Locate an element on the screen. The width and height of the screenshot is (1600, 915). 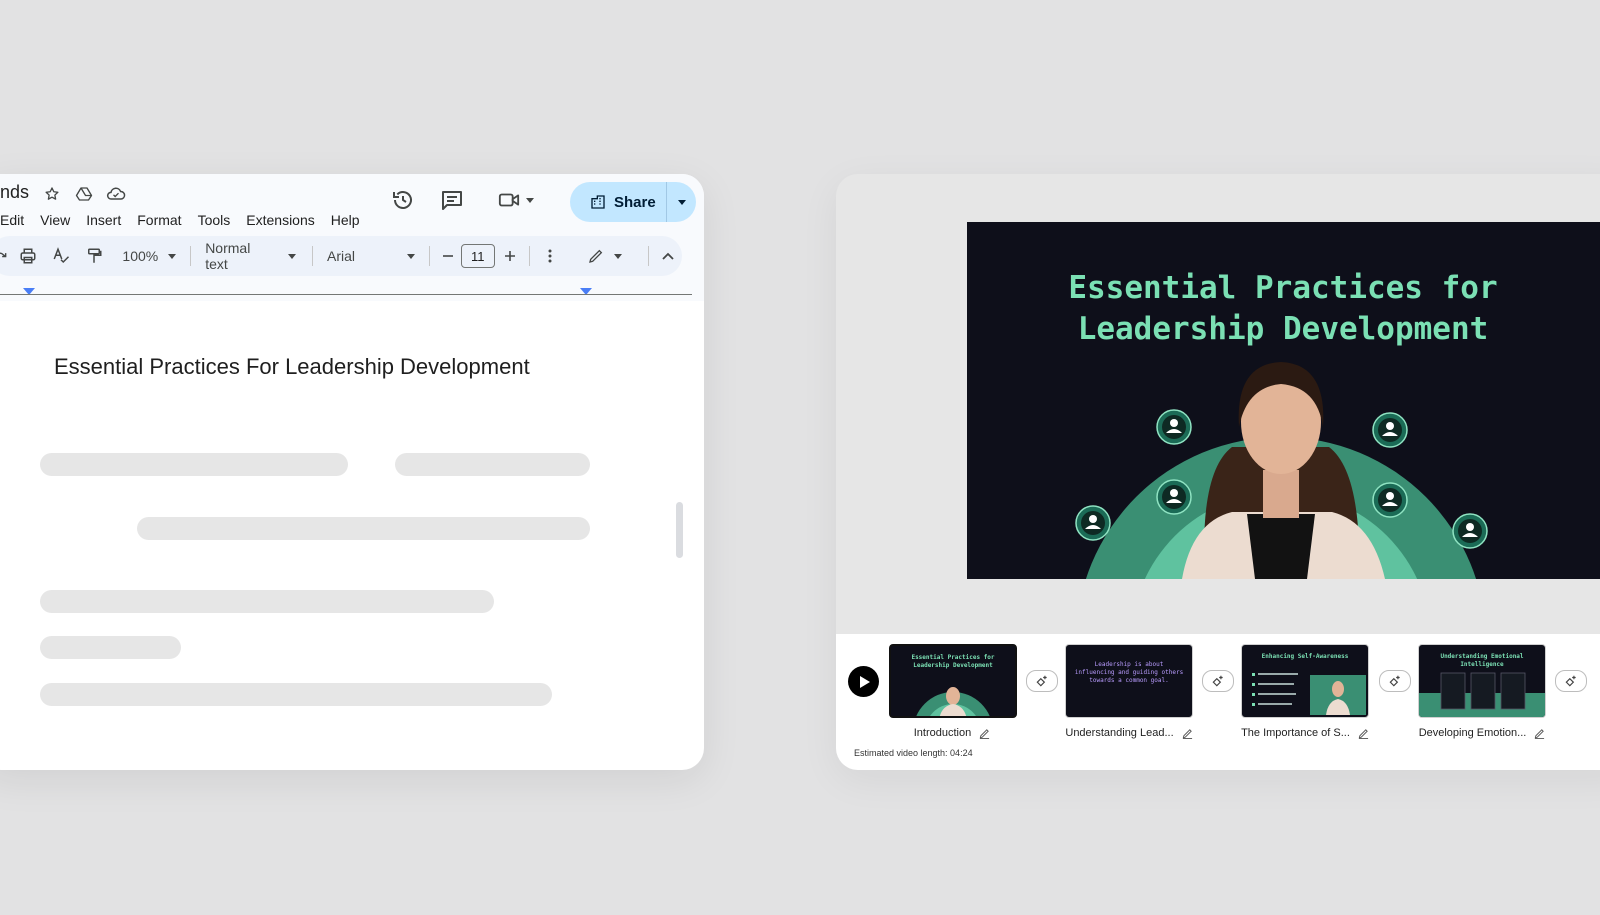
scene-label: Introduction is located at coordinates (942, 733).